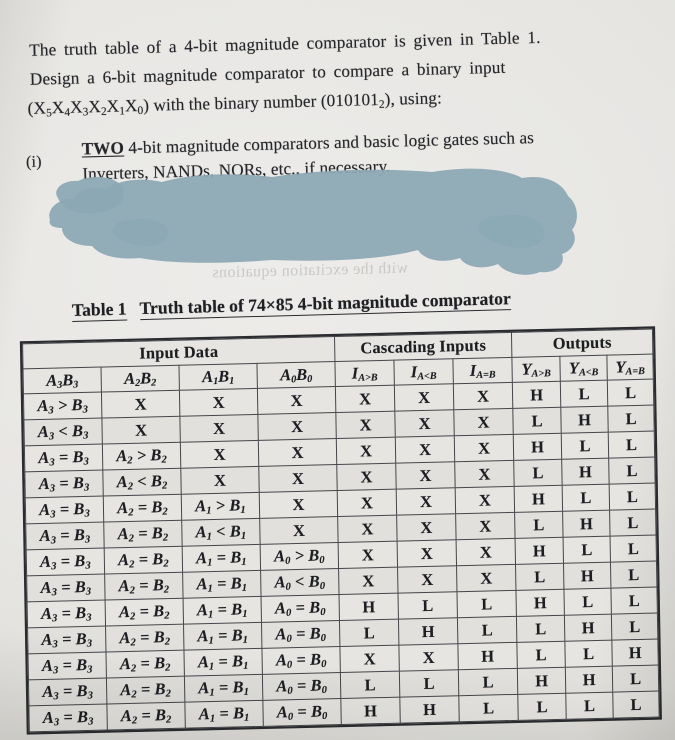 The height and width of the screenshot is (740, 675). Describe the element at coordinates (221, 532) in the screenshot. I see `table-cell-expression: A1 < B1` at that location.